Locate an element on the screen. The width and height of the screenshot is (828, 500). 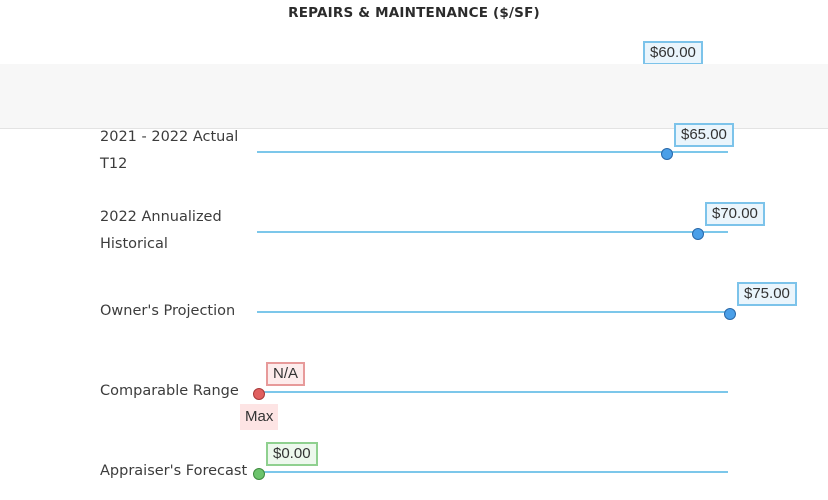
row-label-owners-projection: Owner's Projection is located at coordinates (180, 311).